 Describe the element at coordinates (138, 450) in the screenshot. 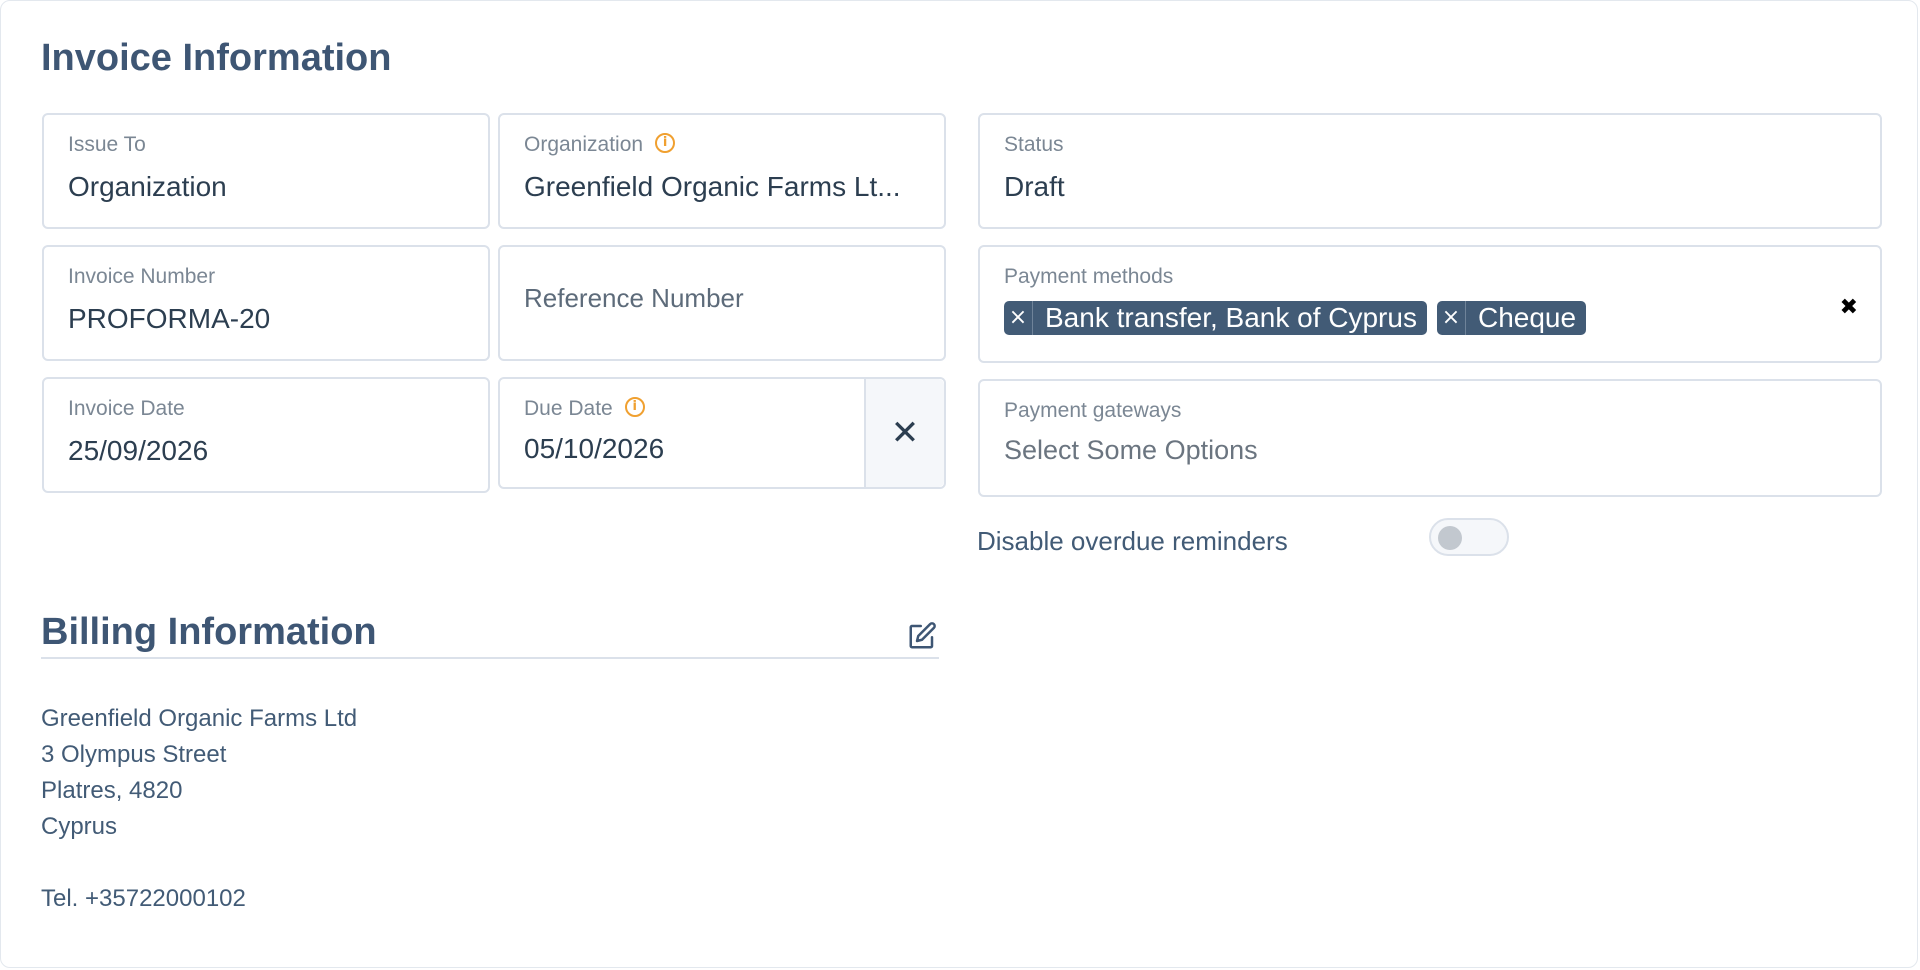

I see `invoice-date-value: 25/09/2026` at that location.